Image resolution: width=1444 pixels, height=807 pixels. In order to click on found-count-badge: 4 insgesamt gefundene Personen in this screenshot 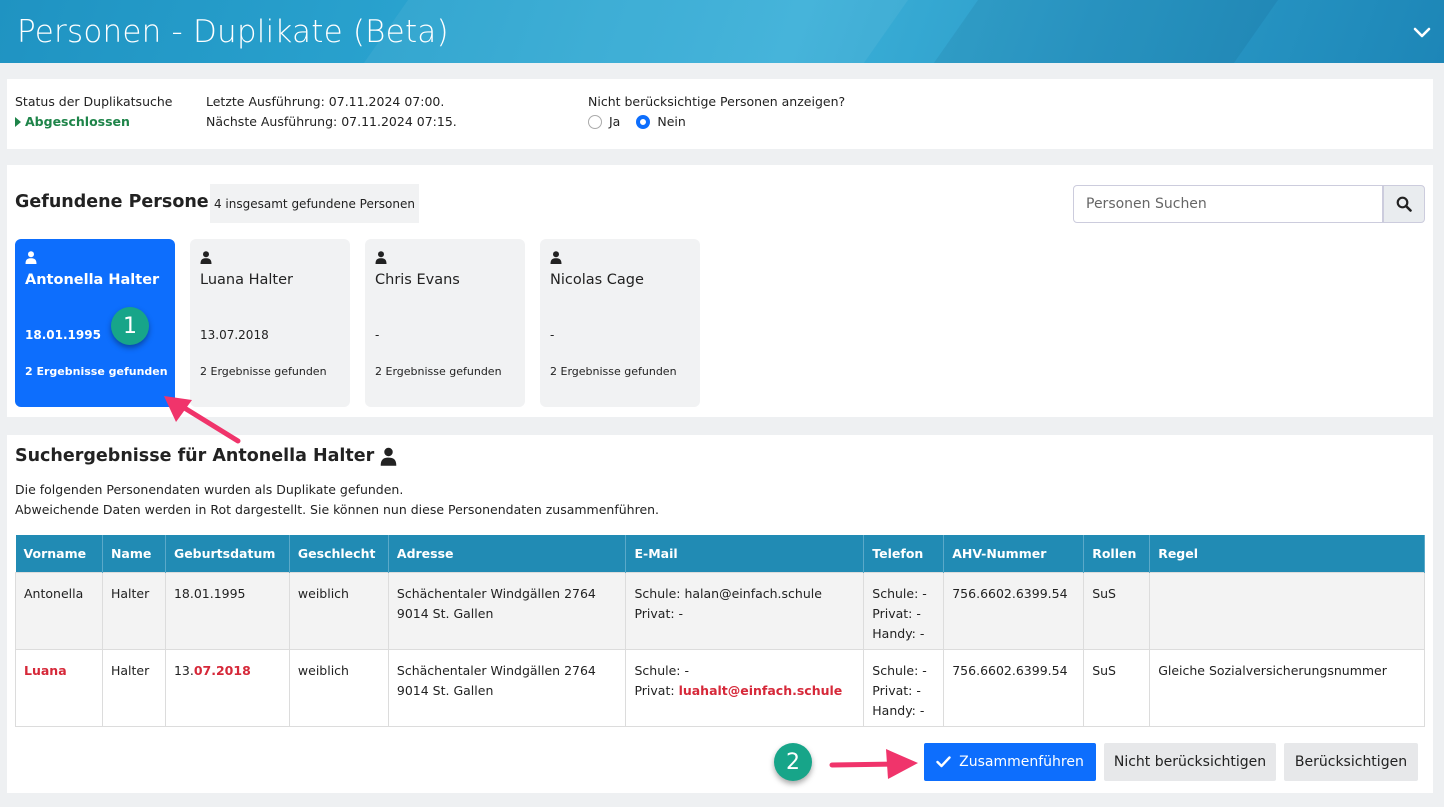, I will do `click(314, 203)`.